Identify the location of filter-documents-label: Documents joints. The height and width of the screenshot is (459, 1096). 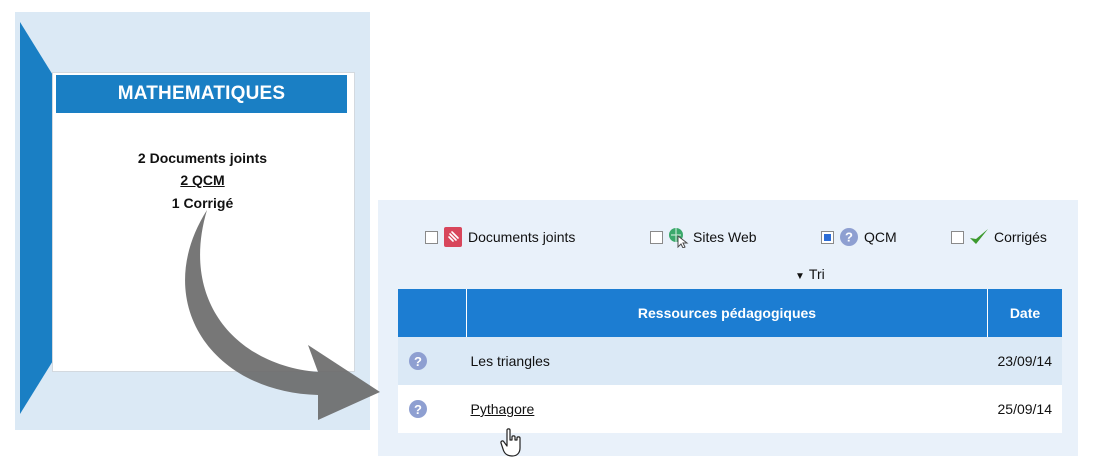
(522, 237).